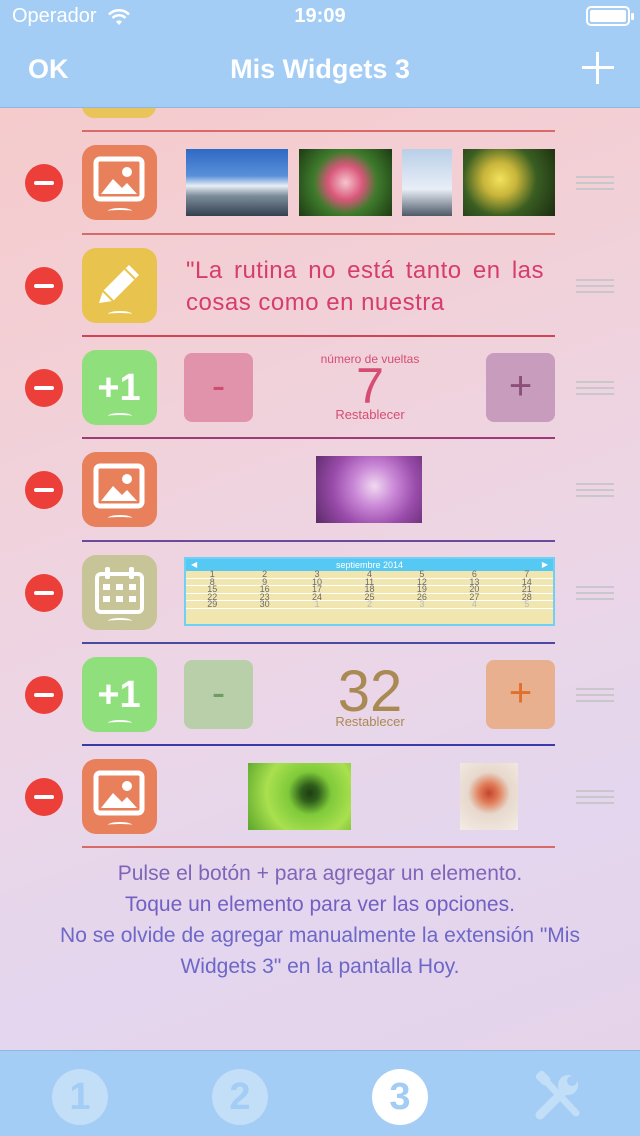  What do you see at coordinates (237, 182) in the screenshot?
I see `photo-mountain` at bounding box center [237, 182].